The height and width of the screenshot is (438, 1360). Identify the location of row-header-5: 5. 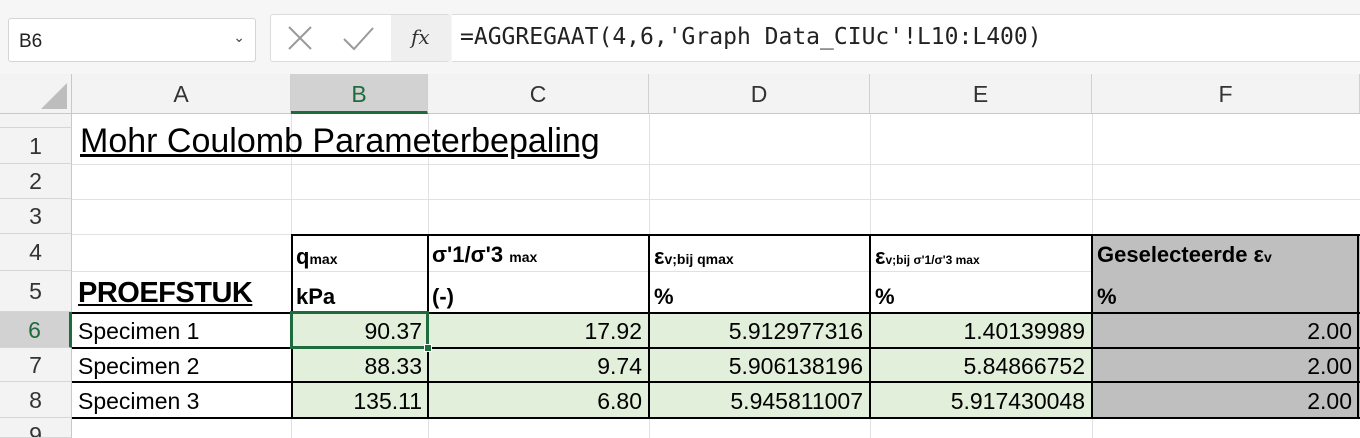
(36, 291).